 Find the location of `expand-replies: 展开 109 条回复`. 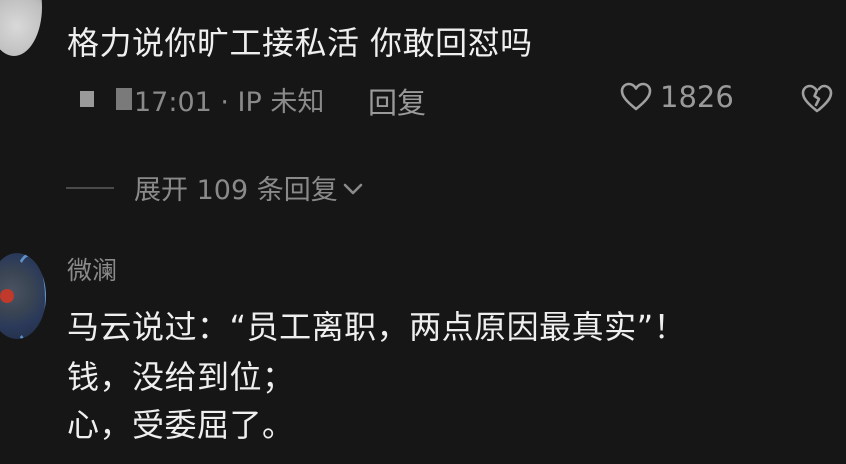

expand-replies: 展开 109 条回复 is located at coordinates (215, 187).